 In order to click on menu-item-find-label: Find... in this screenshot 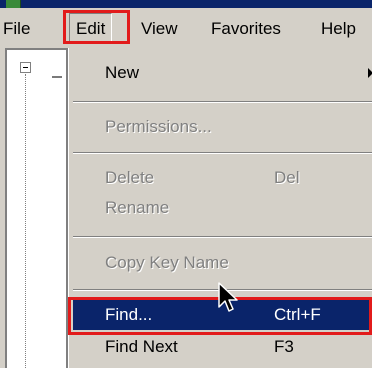, I will do `click(129, 314)`.